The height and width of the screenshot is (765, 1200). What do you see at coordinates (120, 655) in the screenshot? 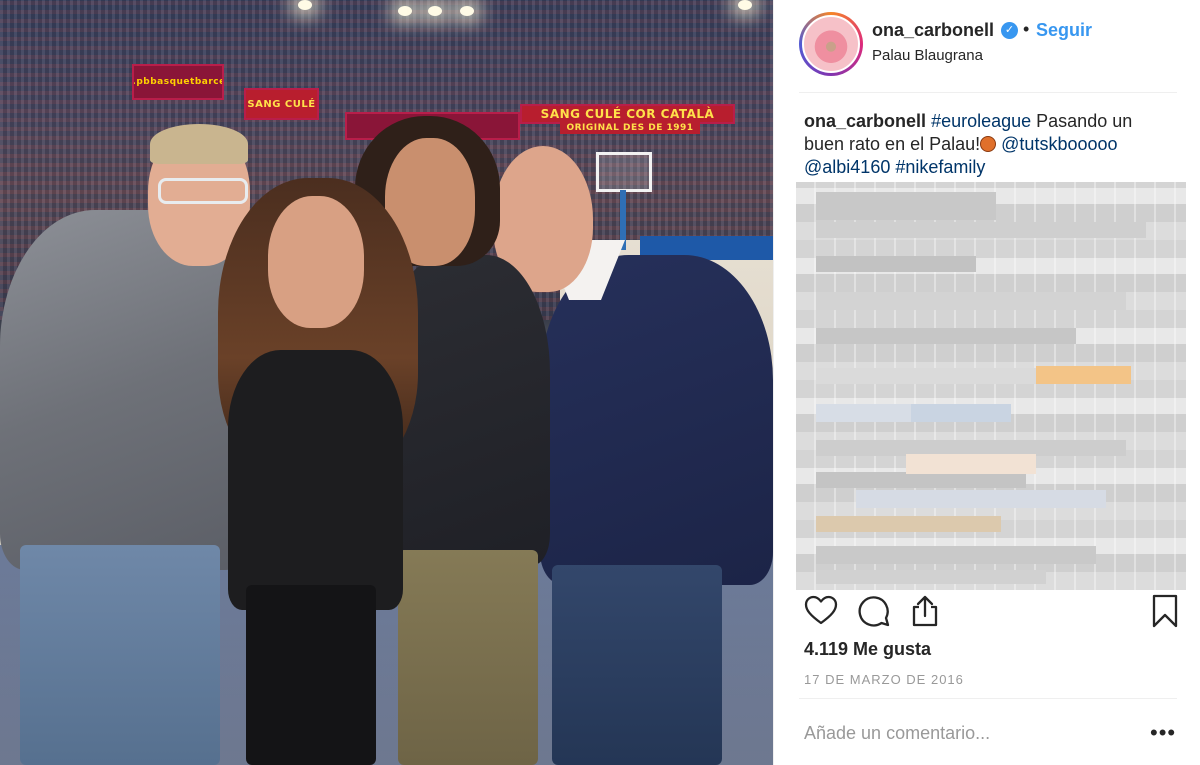
I see `person-1-jeans` at bounding box center [120, 655].